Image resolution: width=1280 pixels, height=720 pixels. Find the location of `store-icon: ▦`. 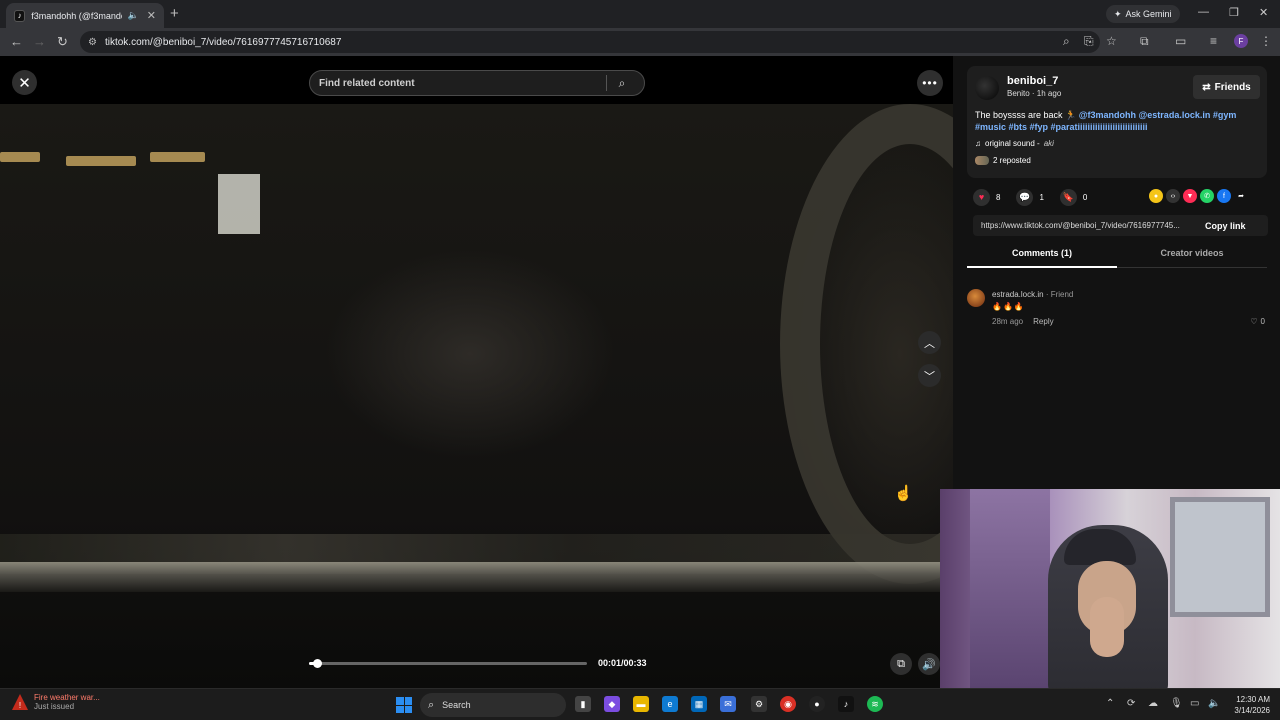

store-icon: ▦ is located at coordinates (699, 704).